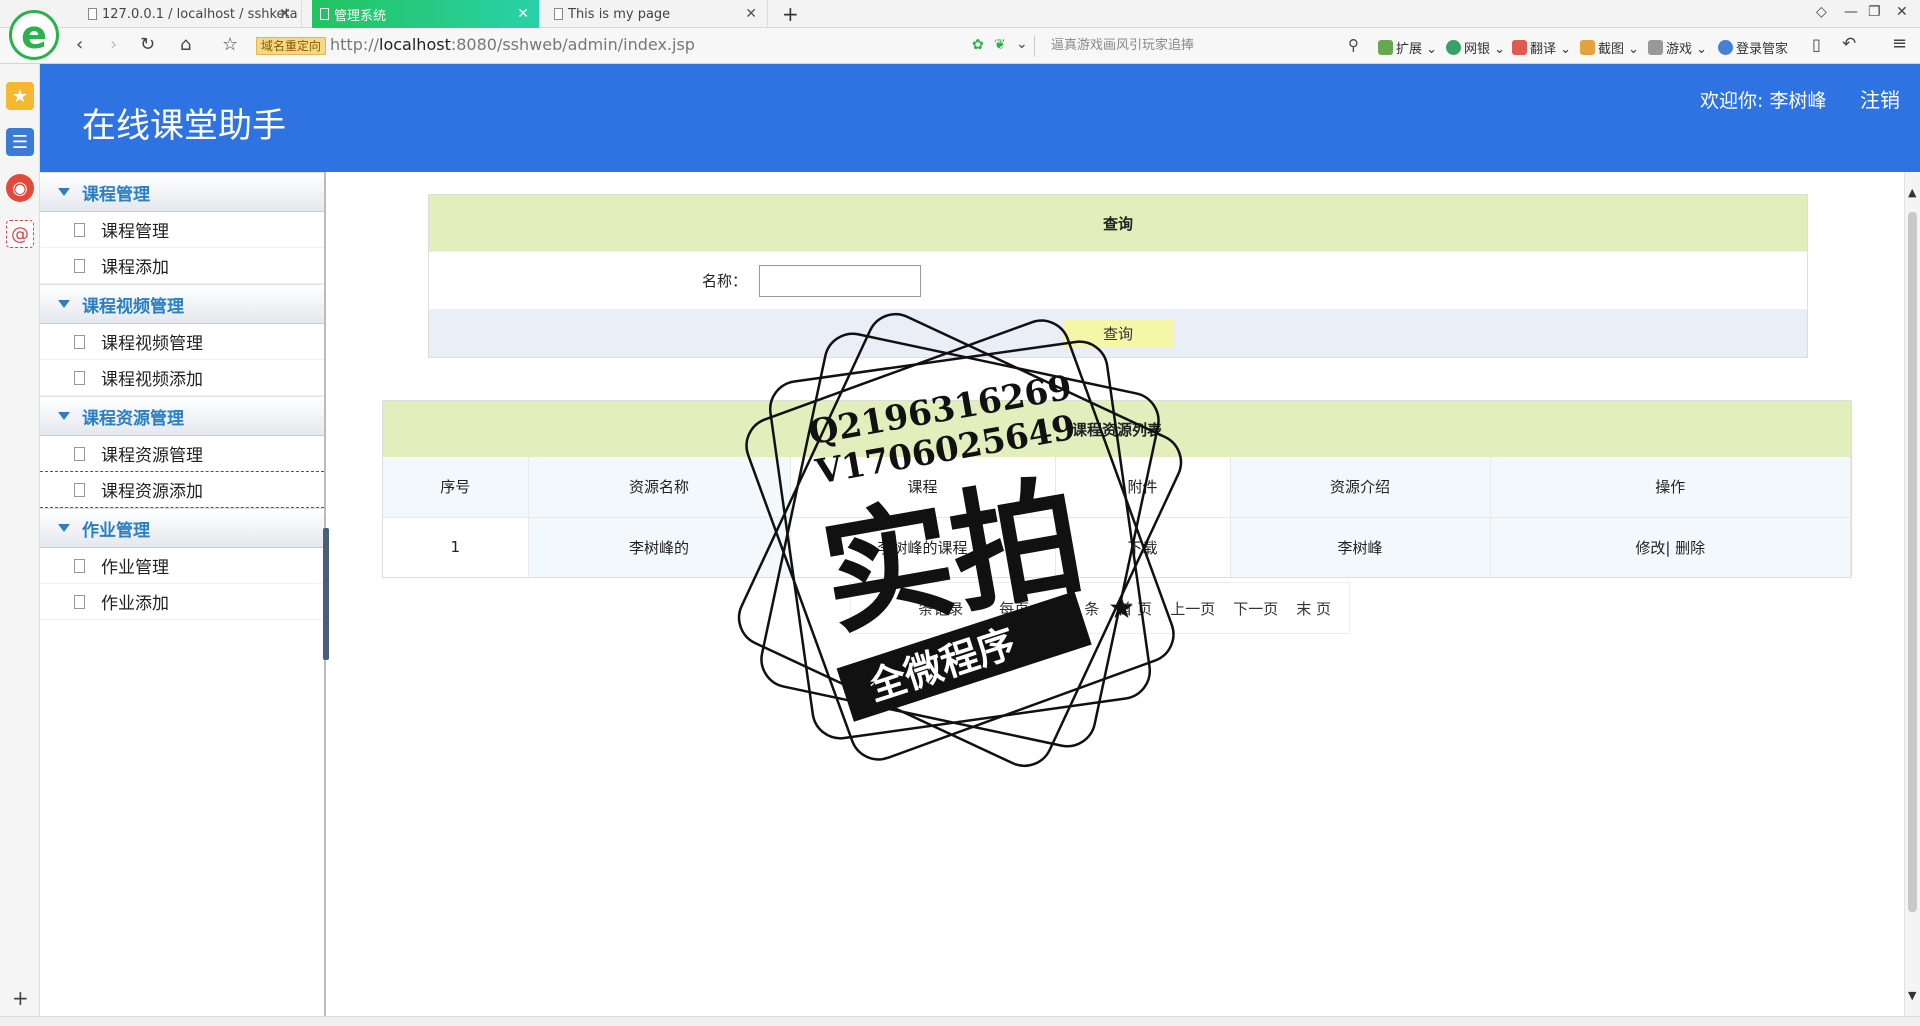  I want to click on speed-icon: ❦, so click(1000, 45).